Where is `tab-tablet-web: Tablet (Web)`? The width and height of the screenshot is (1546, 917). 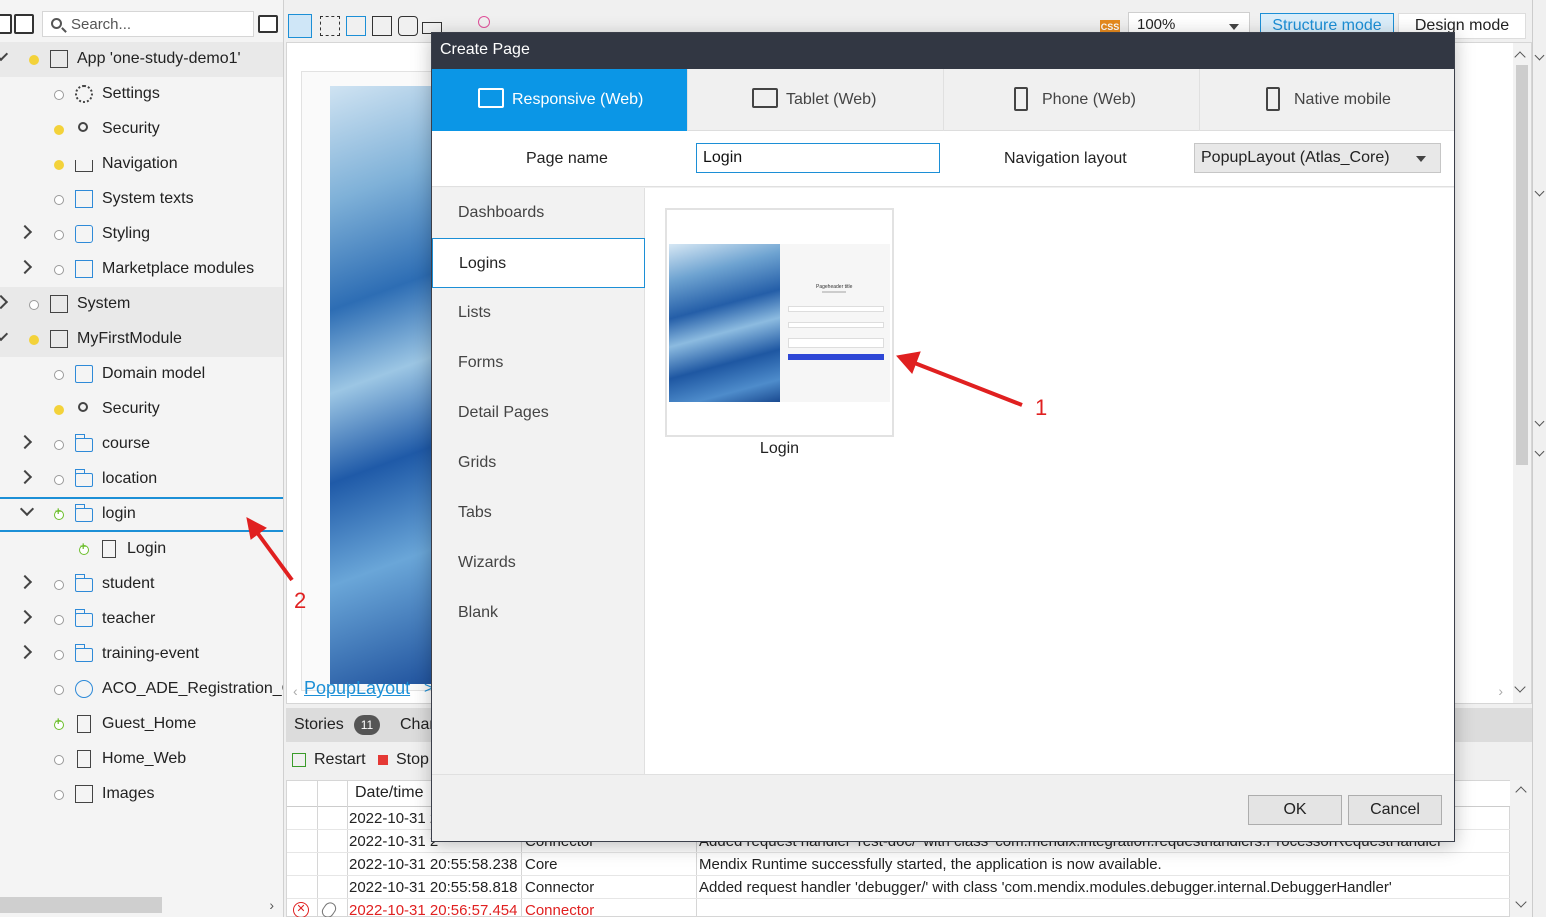
tab-tablet-web: Tablet (Web) is located at coordinates (816, 100).